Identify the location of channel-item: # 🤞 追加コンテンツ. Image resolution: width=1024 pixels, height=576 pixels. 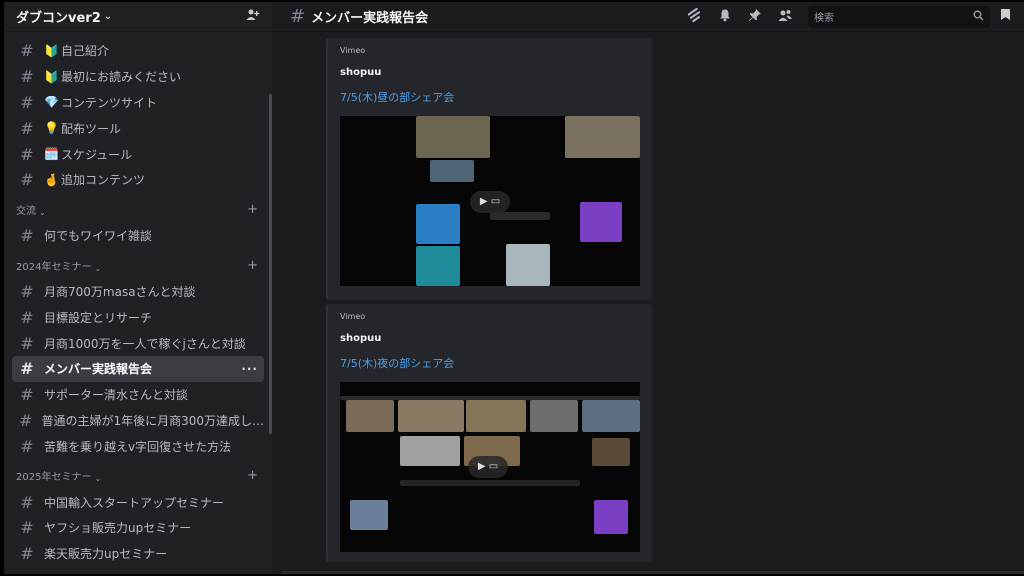
(138, 180).